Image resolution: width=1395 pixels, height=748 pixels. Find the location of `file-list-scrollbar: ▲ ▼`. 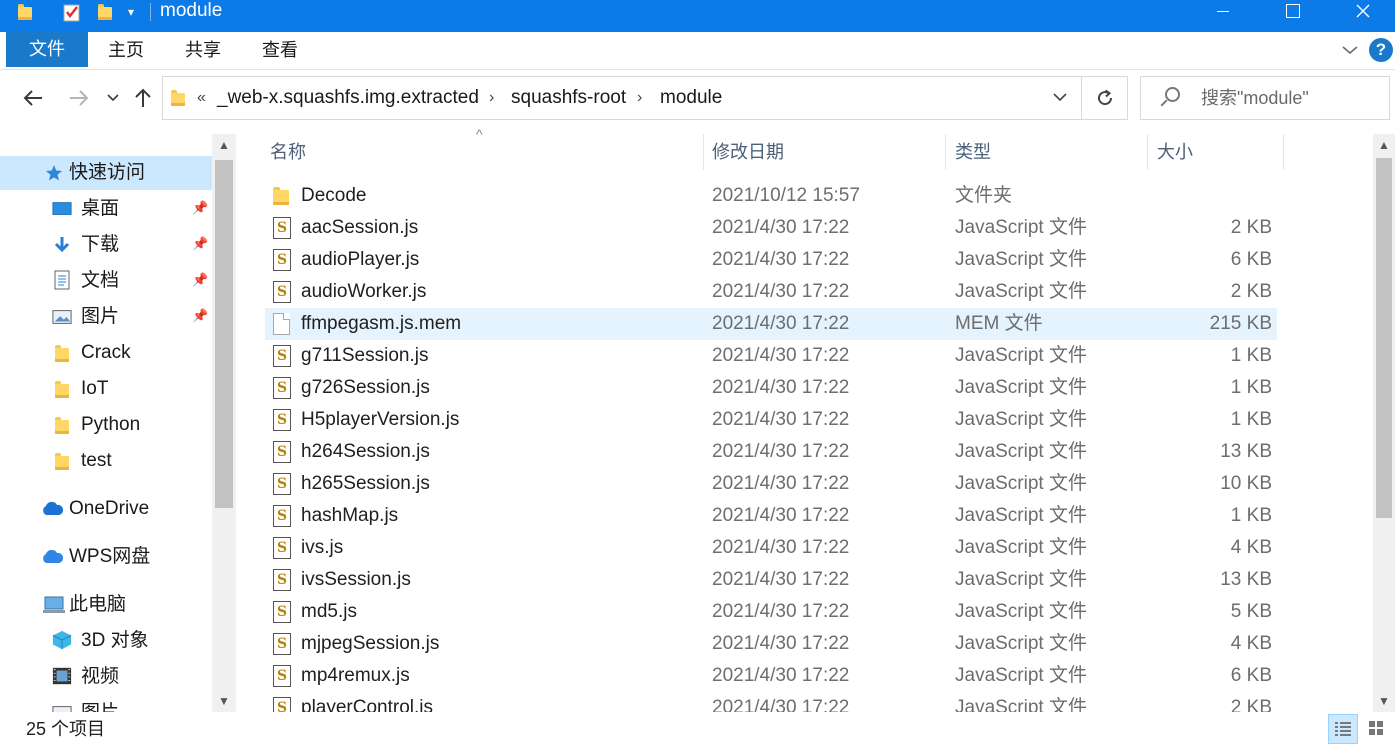

file-list-scrollbar: ▲ ▼ is located at coordinates (1384, 423).